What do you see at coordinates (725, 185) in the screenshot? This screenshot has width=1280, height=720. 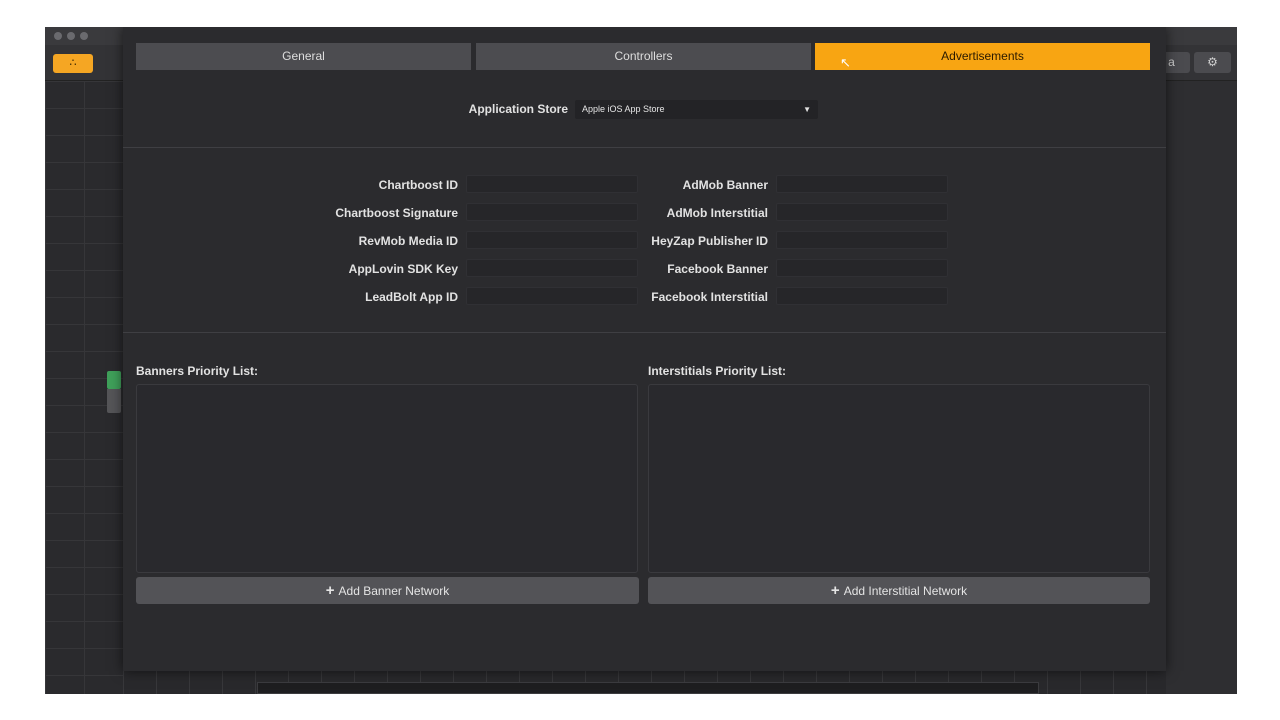 I see `admob-banner-label: AdMob Banner` at bounding box center [725, 185].